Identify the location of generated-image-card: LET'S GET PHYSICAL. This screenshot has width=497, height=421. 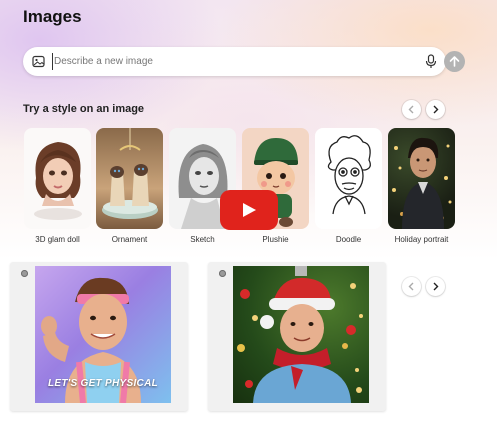
(99, 336).